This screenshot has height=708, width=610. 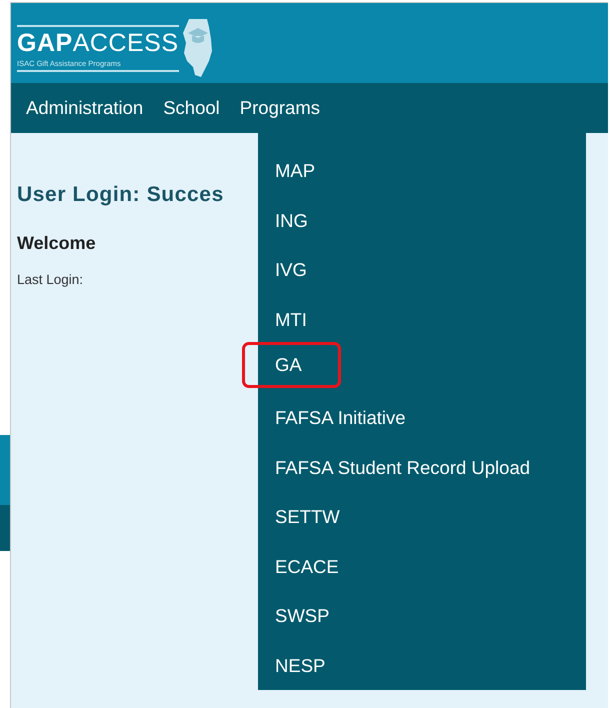 What do you see at coordinates (191, 108) in the screenshot?
I see `nav-menu-item: School` at bounding box center [191, 108].